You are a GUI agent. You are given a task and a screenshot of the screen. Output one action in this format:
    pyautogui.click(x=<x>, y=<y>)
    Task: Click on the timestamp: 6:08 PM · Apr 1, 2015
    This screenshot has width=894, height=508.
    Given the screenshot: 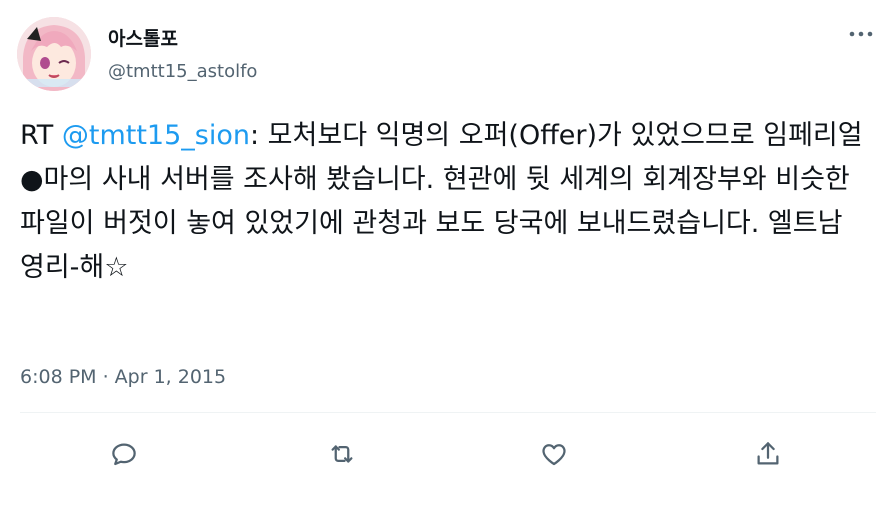 What is the action you would take?
    pyautogui.click(x=123, y=377)
    